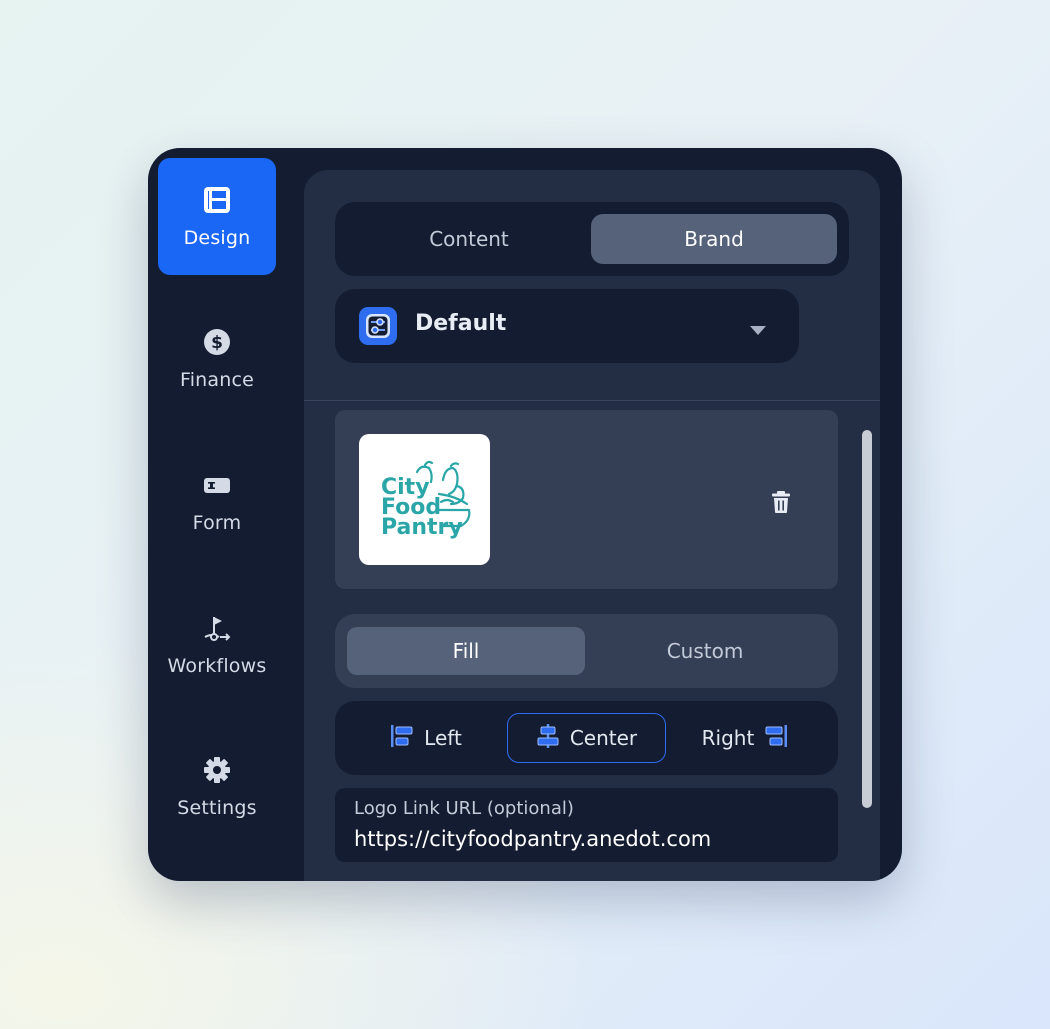 The height and width of the screenshot is (1029, 1050). What do you see at coordinates (586, 499) in the screenshot?
I see `logo-upload-card: City Food Pantry` at bounding box center [586, 499].